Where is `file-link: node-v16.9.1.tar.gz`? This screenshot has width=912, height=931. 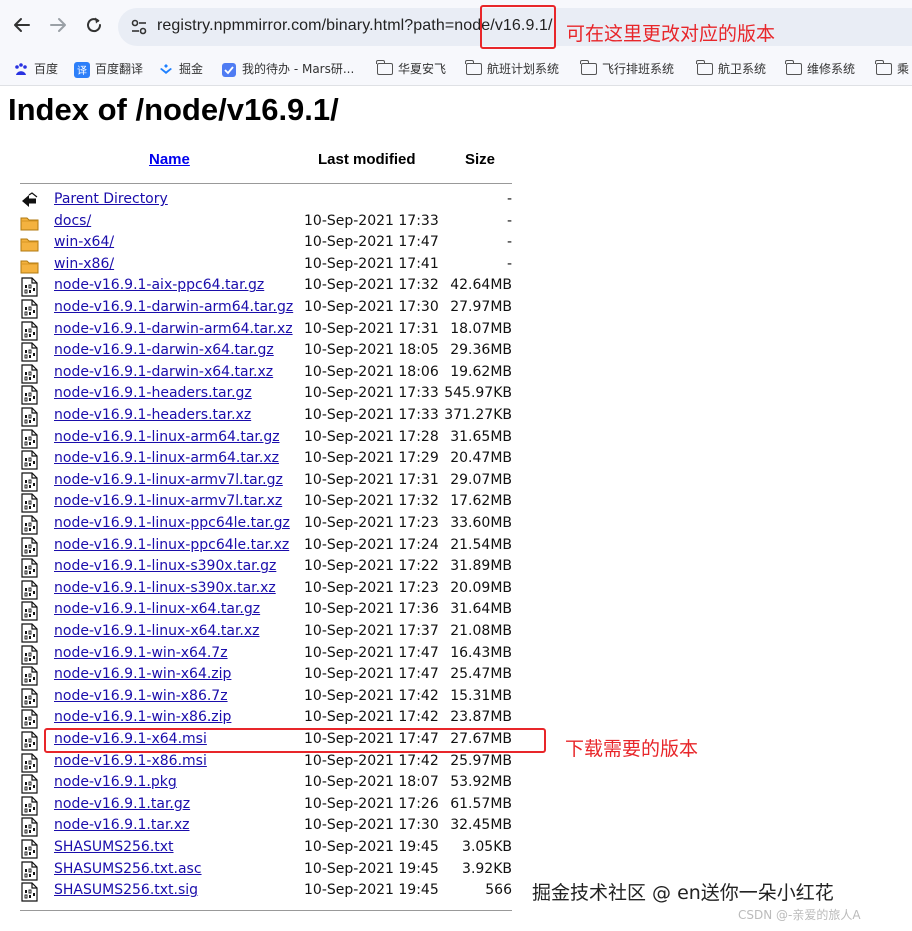
file-link: node-v16.9.1.tar.gz is located at coordinates (122, 804).